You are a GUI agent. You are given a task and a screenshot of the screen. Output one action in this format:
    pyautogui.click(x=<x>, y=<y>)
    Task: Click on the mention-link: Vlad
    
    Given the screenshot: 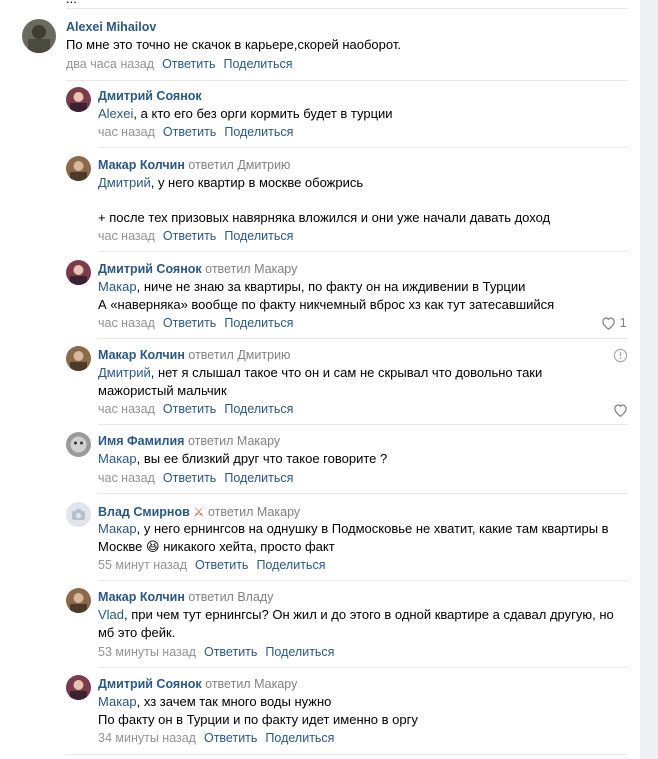 What is the action you would take?
    pyautogui.click(x=111, y=614)
    